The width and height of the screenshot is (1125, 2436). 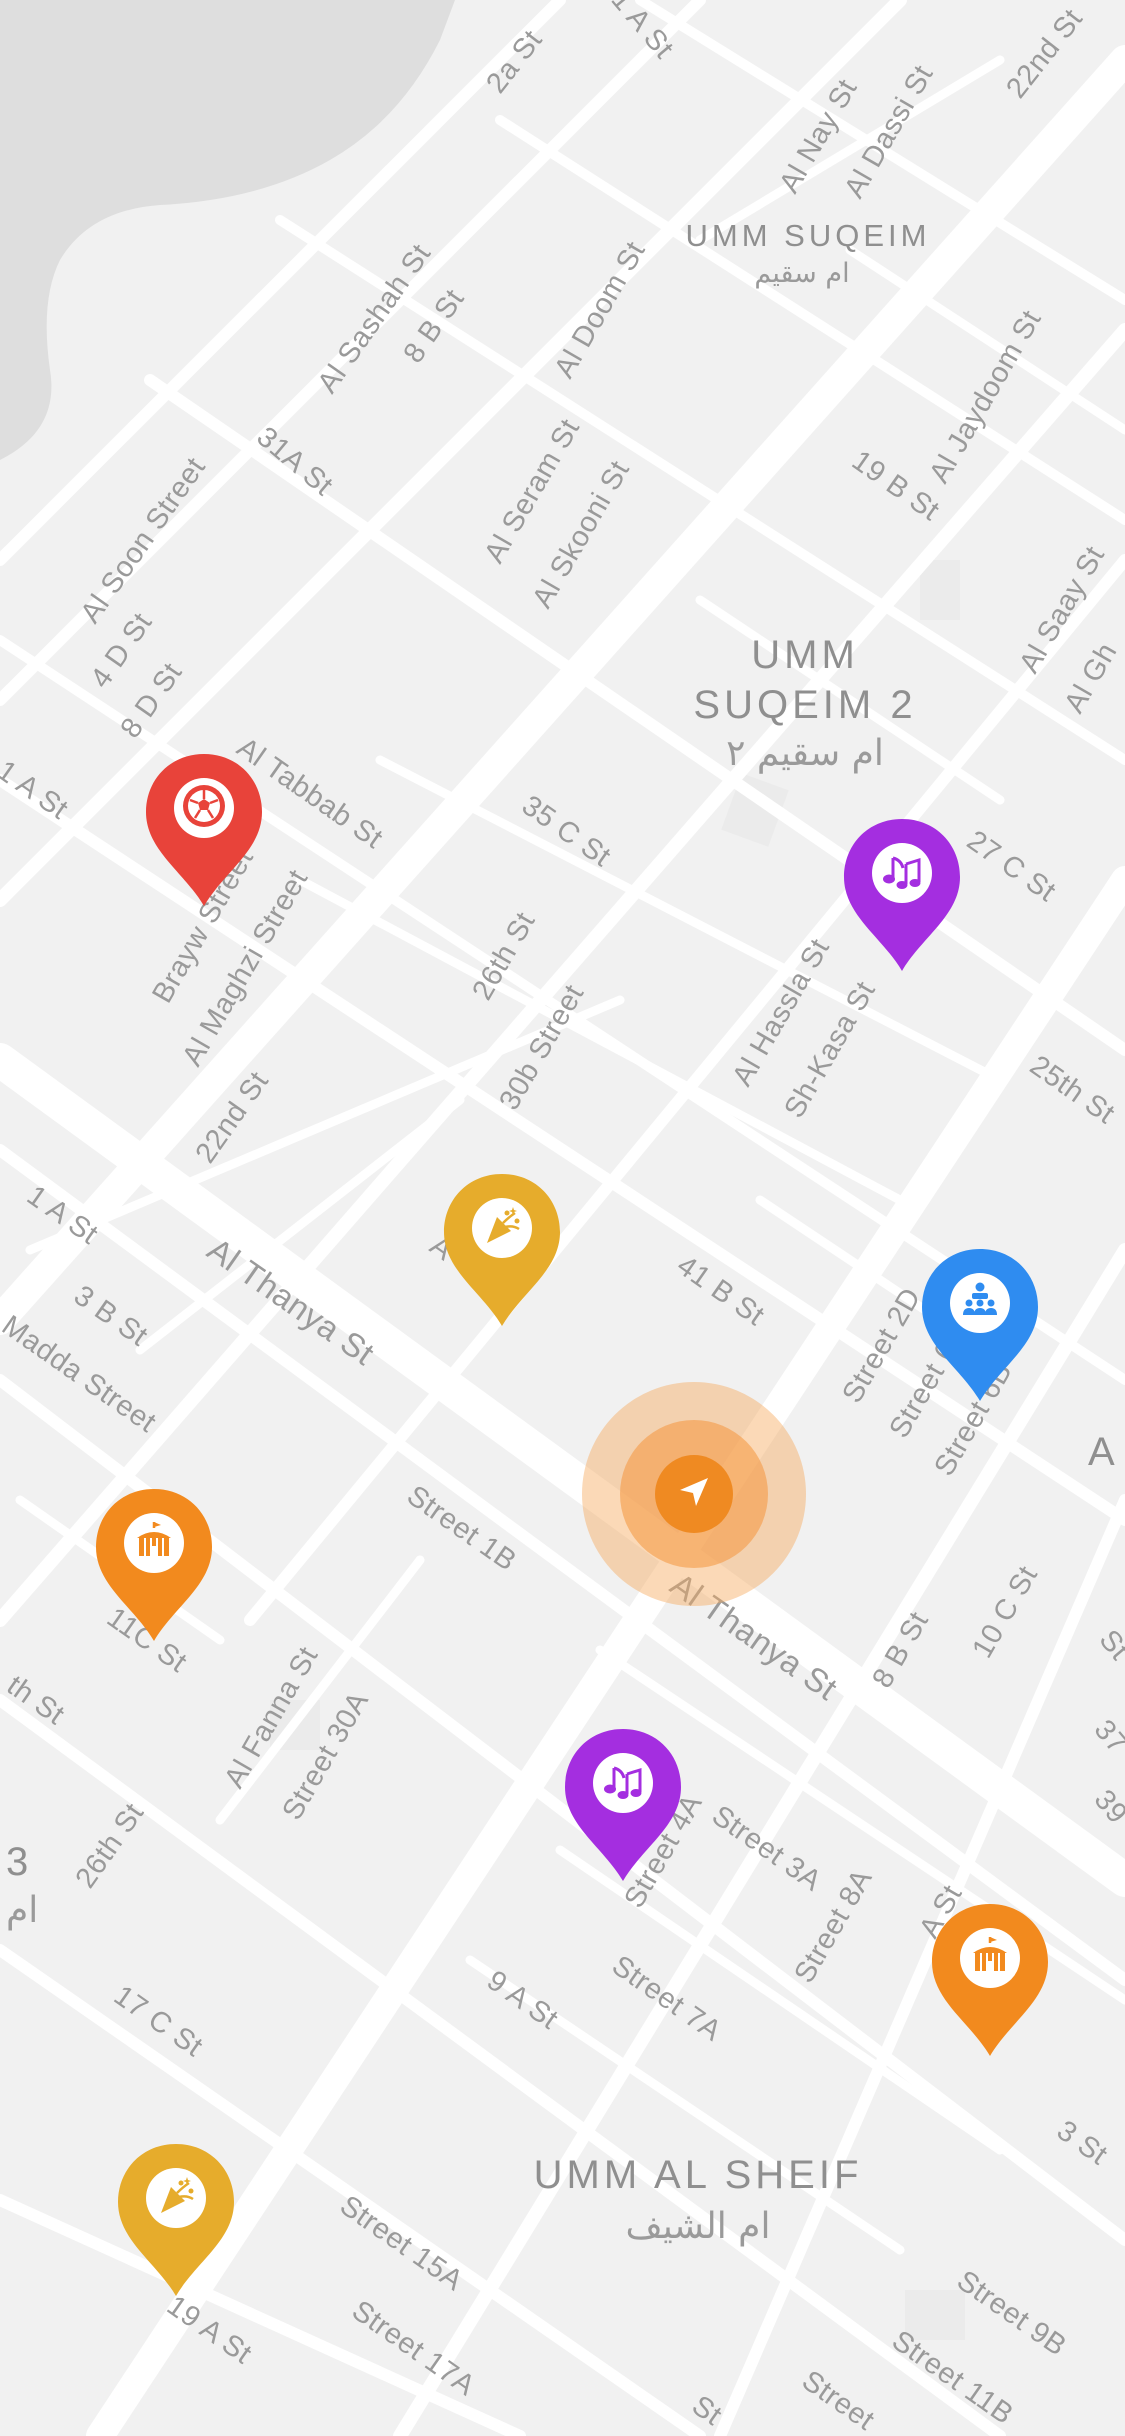 What do you see at coordinates (375, 318) in the screenshot?
I see `street-label: Al Sashah St` at bounding box center [375, 318].